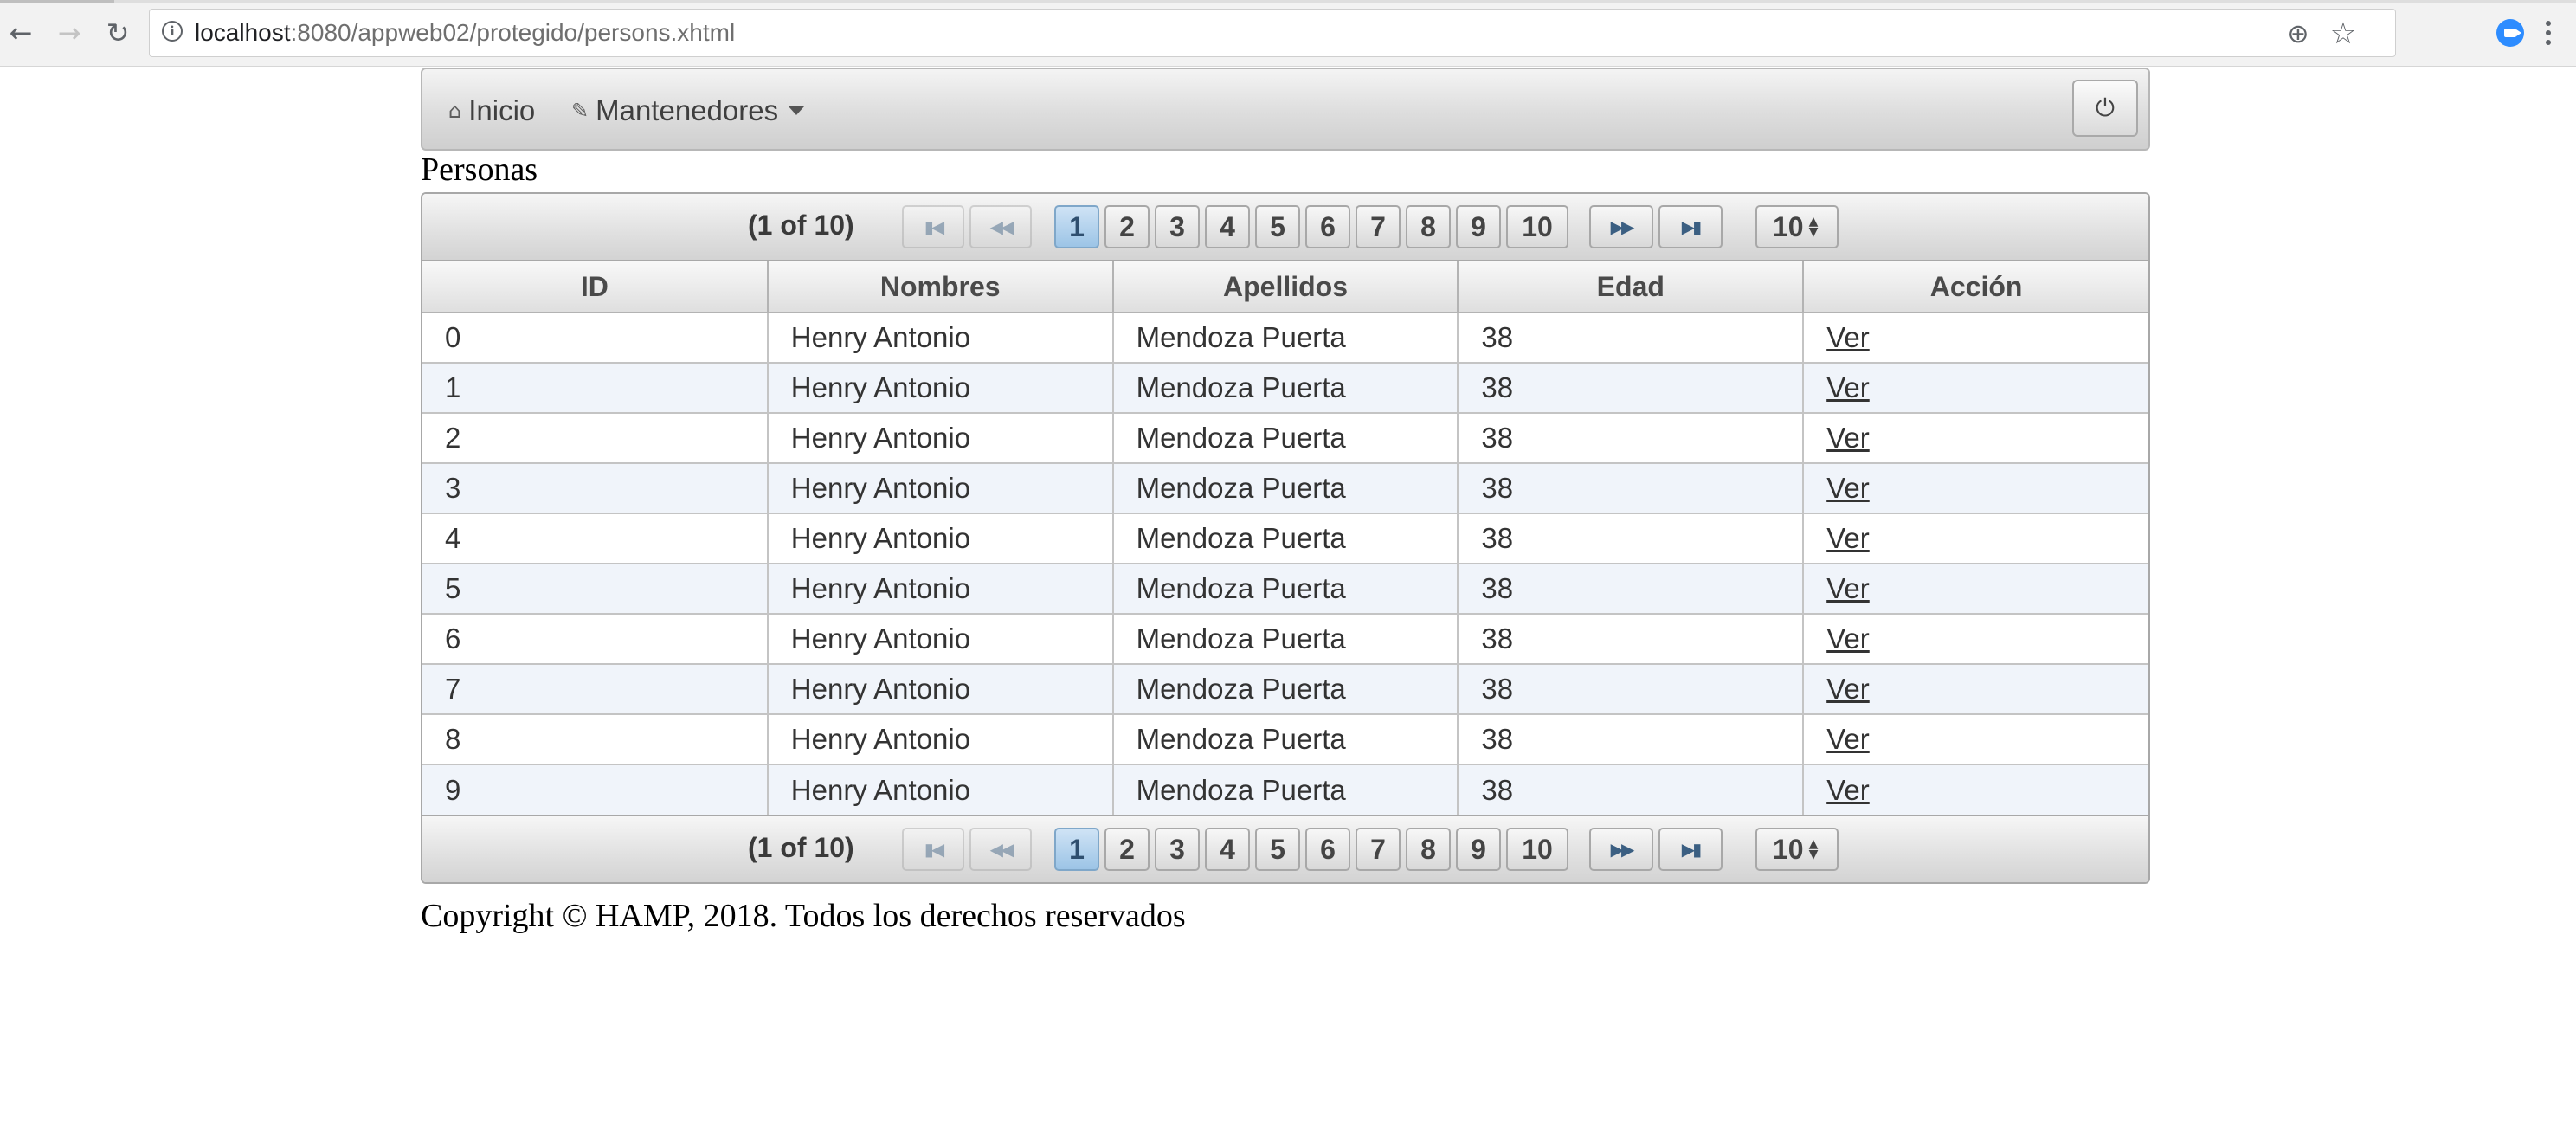  What do you see at coordinates (595, 589) in the screenshot?
I see `cell-id: 5` at bounding box center [595, 589].